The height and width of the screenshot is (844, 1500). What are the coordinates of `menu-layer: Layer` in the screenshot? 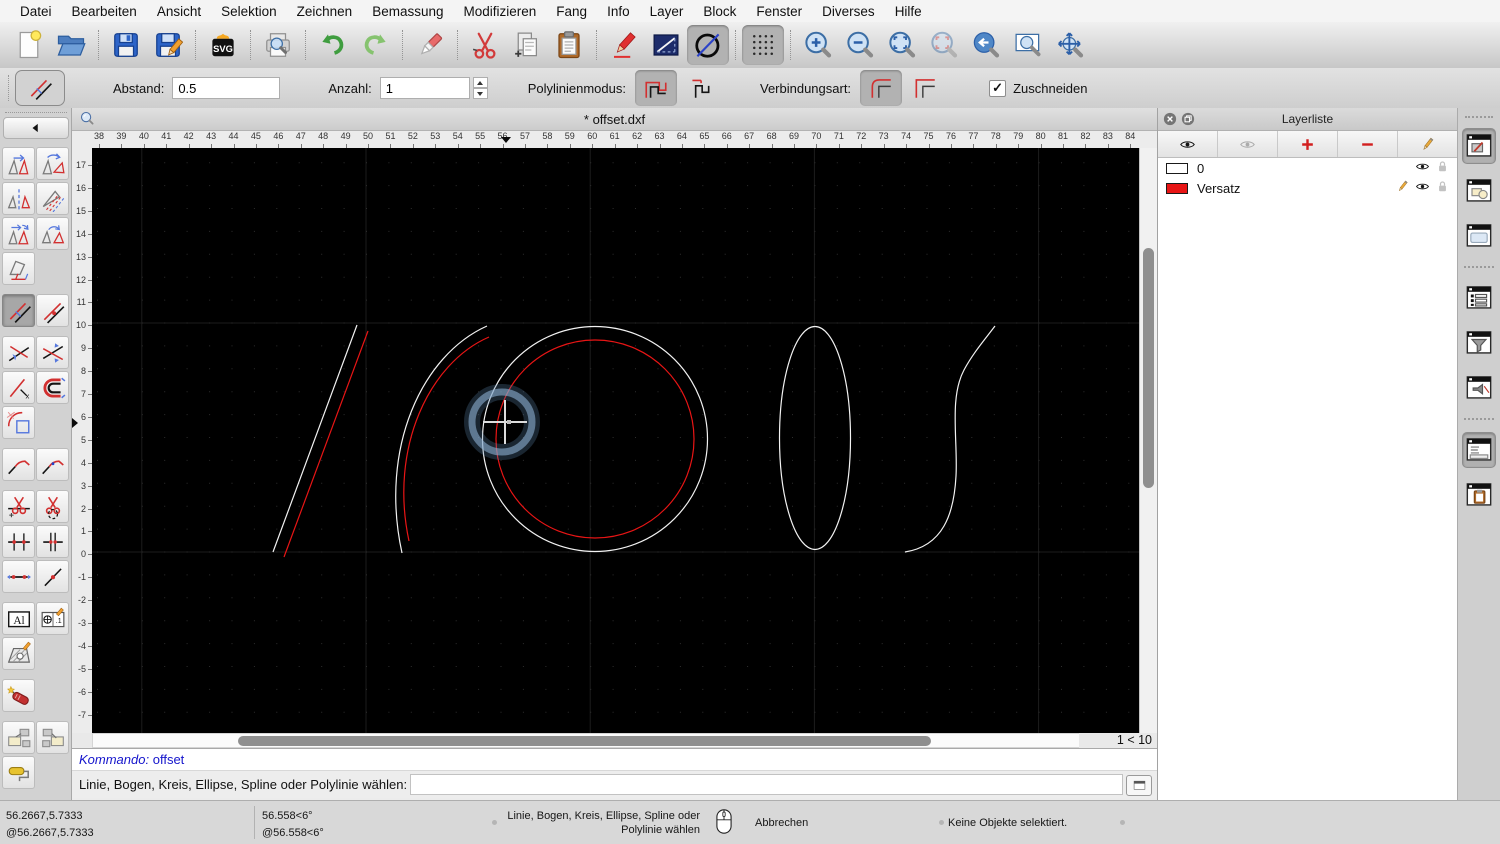 It's located at (667, 11).